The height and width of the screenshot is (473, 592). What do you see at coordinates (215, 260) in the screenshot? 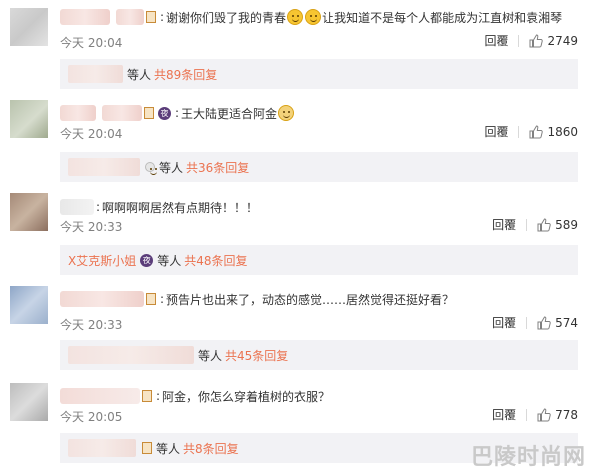
I see `reply-count-link: 共48条回复` at bounding box center [215, 260].